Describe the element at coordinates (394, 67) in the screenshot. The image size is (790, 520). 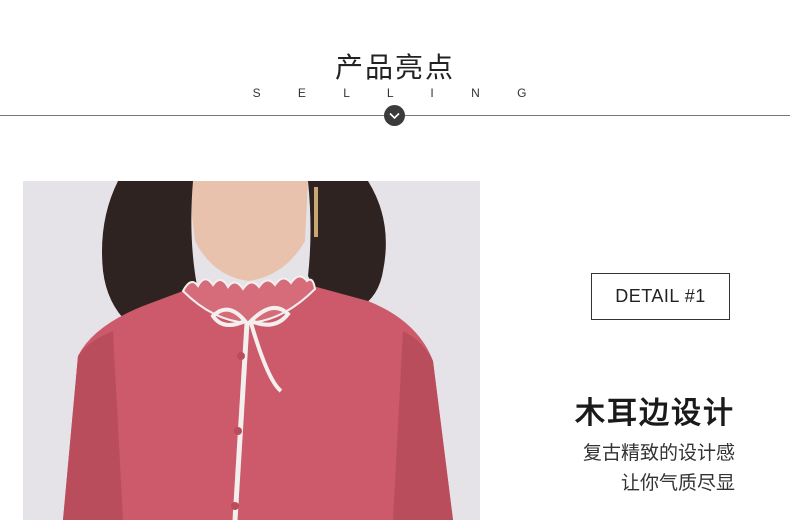
I see `section-title: 产品亮点` at that location.